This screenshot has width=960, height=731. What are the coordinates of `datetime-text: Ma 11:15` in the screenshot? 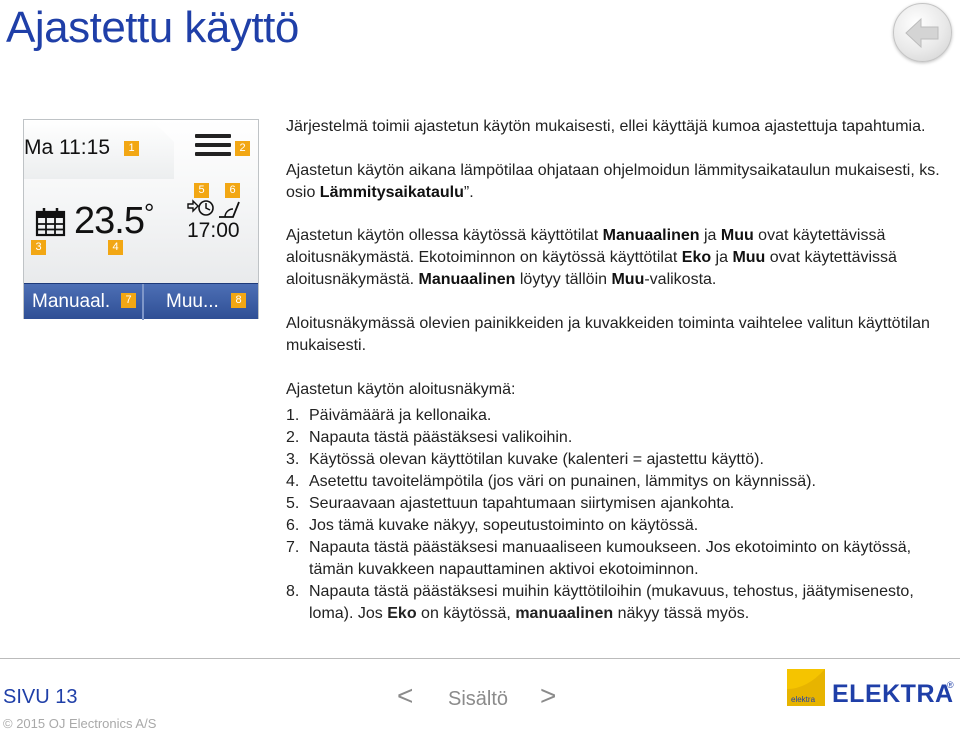 It's located at (67, 147).